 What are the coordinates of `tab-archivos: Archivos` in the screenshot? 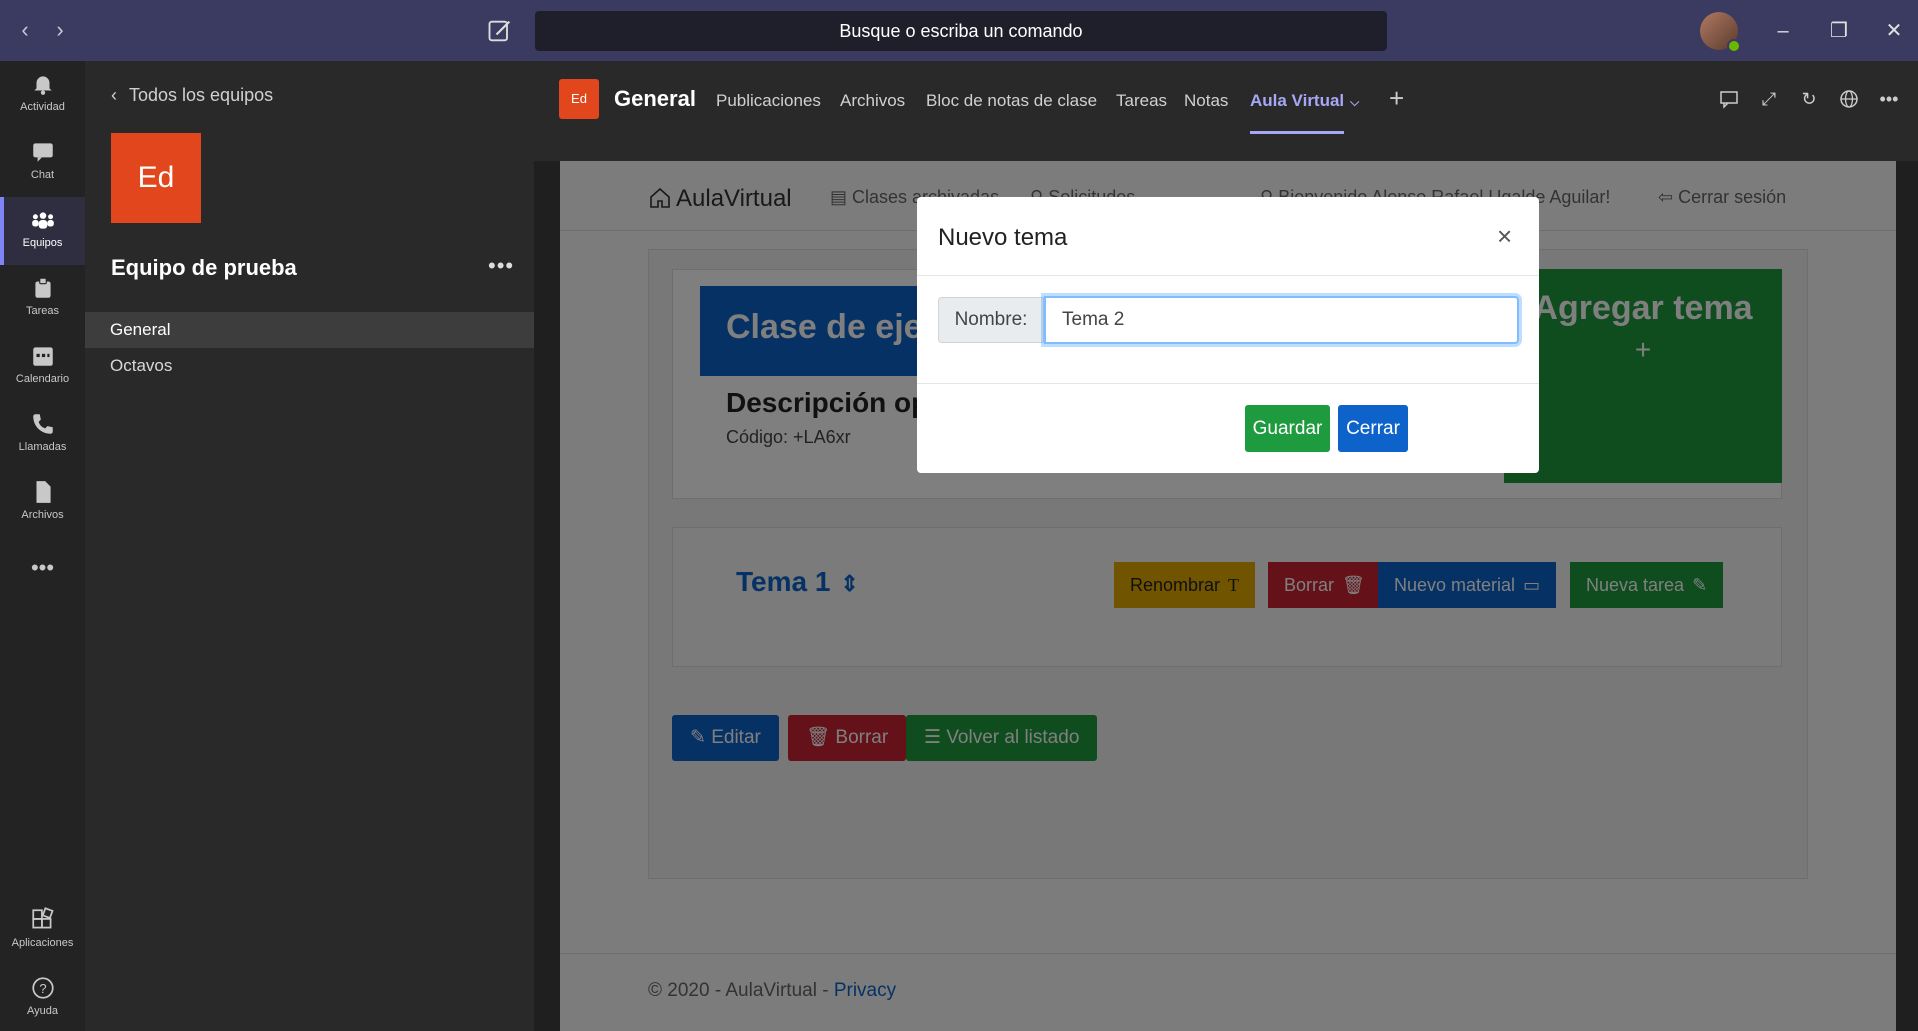 It's located at (872, 101).